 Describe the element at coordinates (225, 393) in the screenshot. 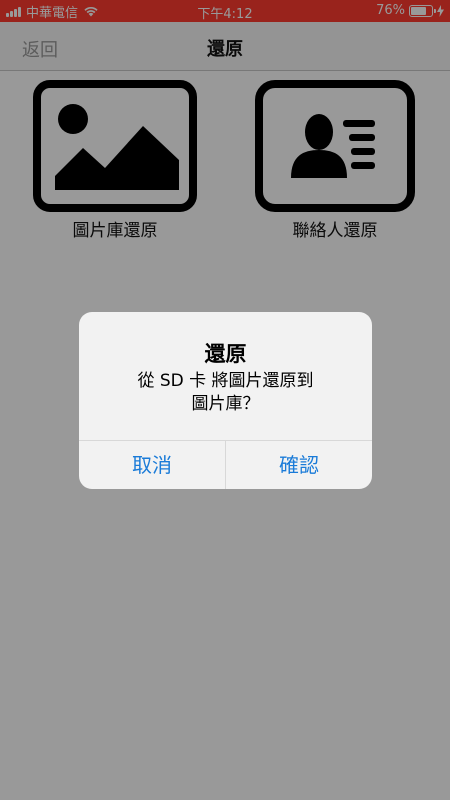

I see `alert-message: 從 SD 卡 將圖片還原到 圖片庫？` at that location.